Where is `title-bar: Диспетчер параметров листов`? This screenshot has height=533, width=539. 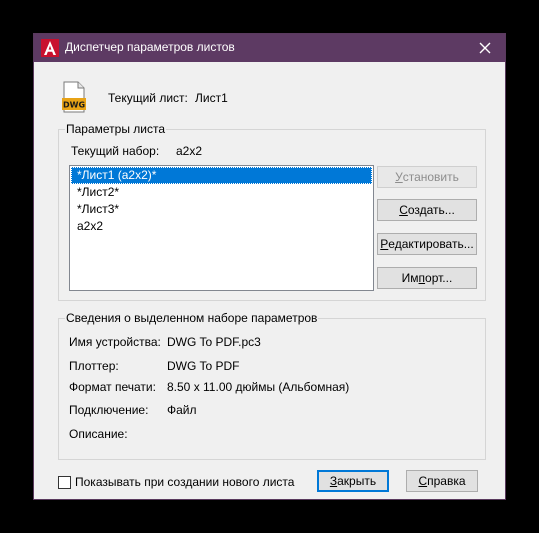
title-bar: Диспетчер параметров листов is located at coordinates (269, 48).